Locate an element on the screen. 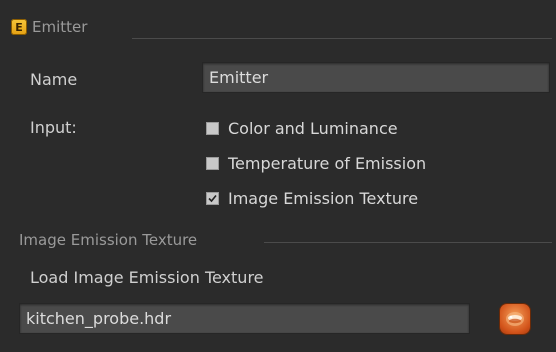 The width and height of the screenshot is (556, 352). option-color-luminance: Color and Luminance is located at coordinates (302, 128).